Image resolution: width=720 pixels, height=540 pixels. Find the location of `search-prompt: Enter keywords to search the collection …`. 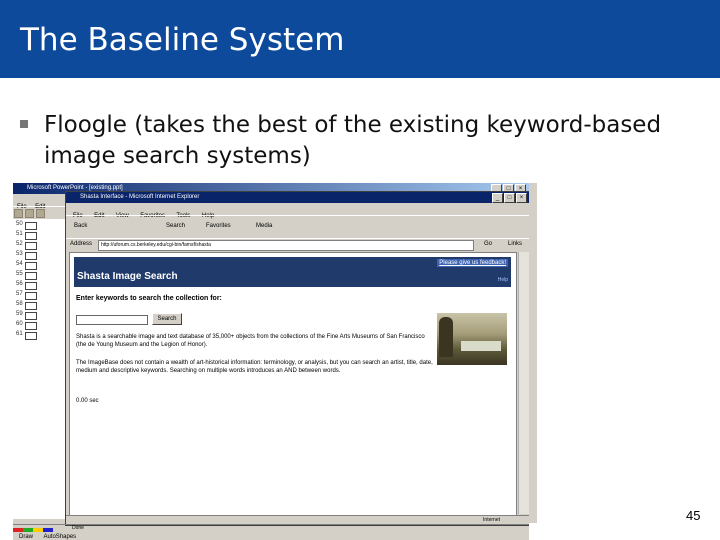

search-prompt: Enter keywords to search the collection … is located at coordinates (149, 298).